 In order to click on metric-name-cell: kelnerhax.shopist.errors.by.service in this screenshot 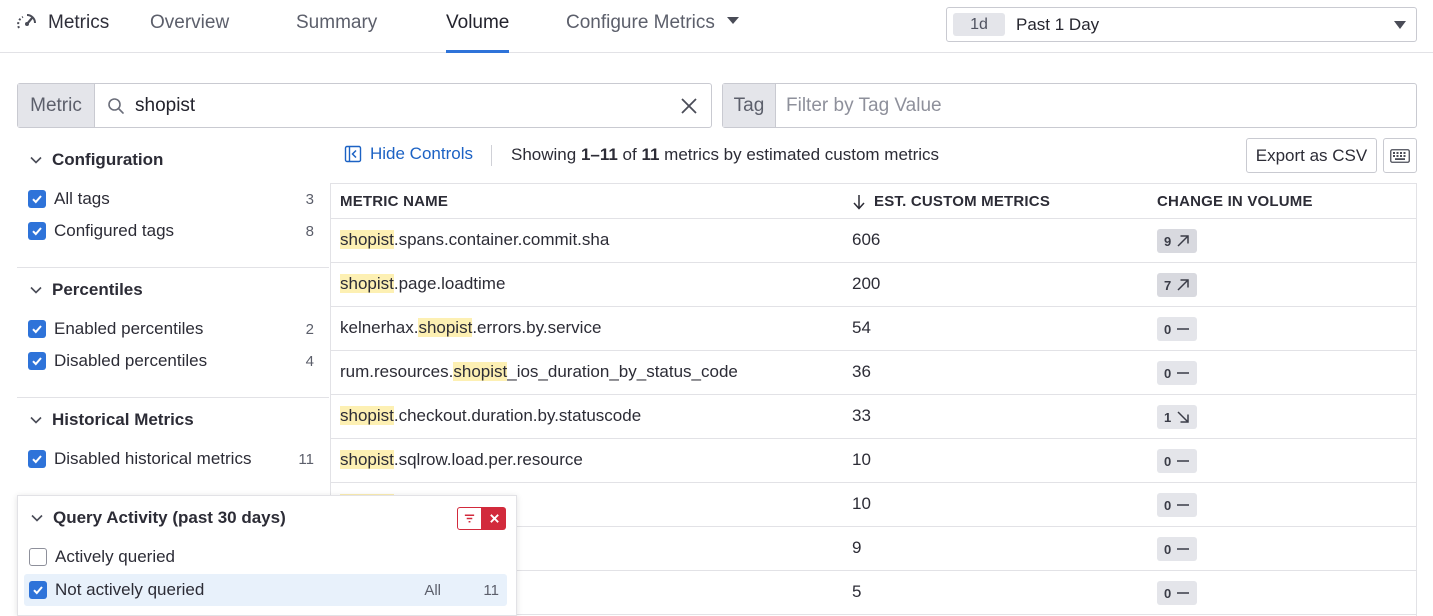, I will do `click(470, 328)`.